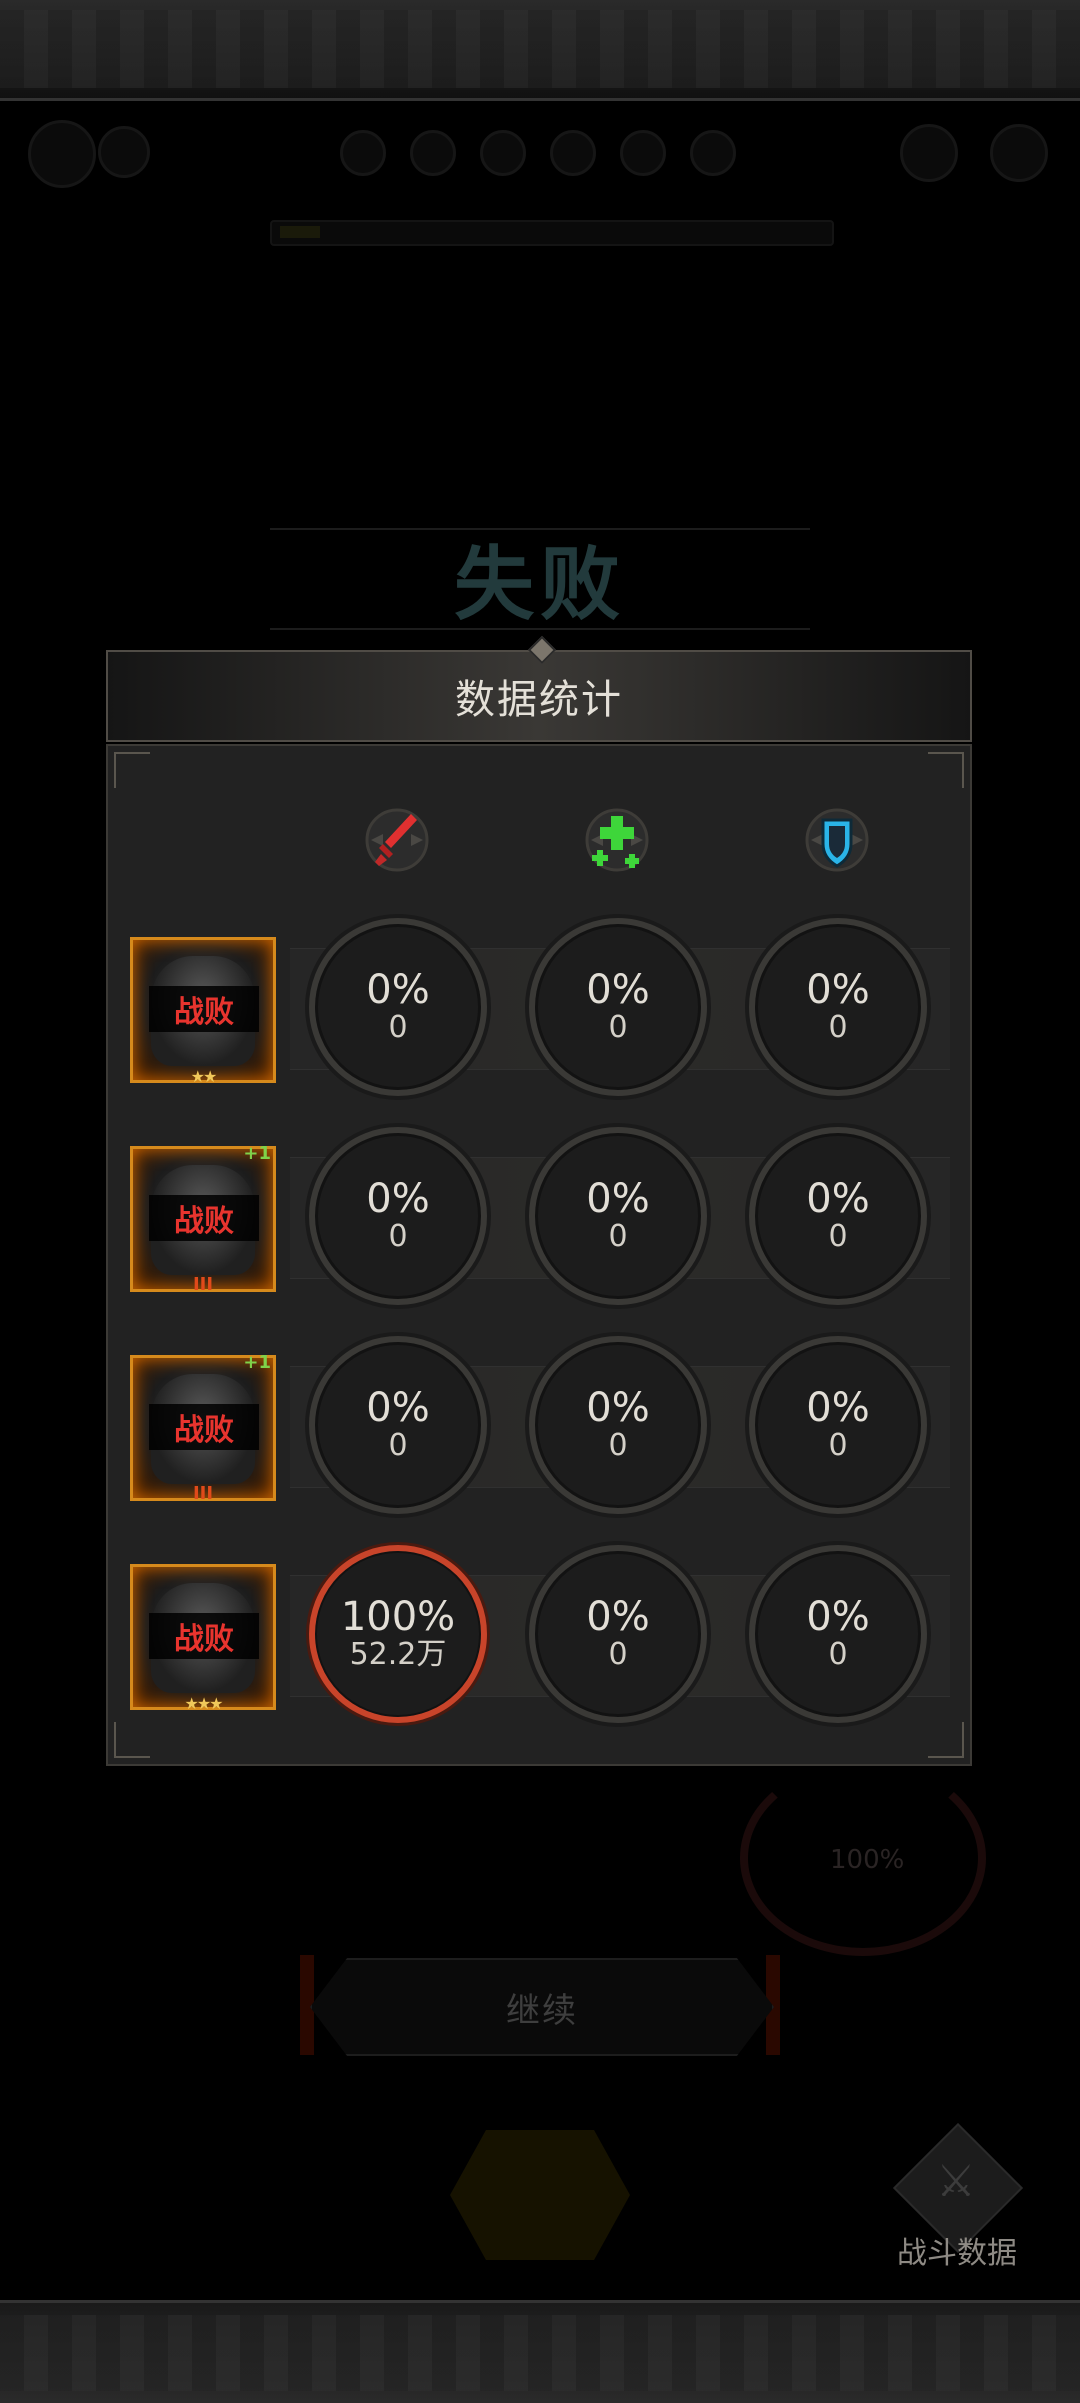 This screenshot has width=1080, height=2403. I want to click on continue-button: 继续, so click(542, 2007).